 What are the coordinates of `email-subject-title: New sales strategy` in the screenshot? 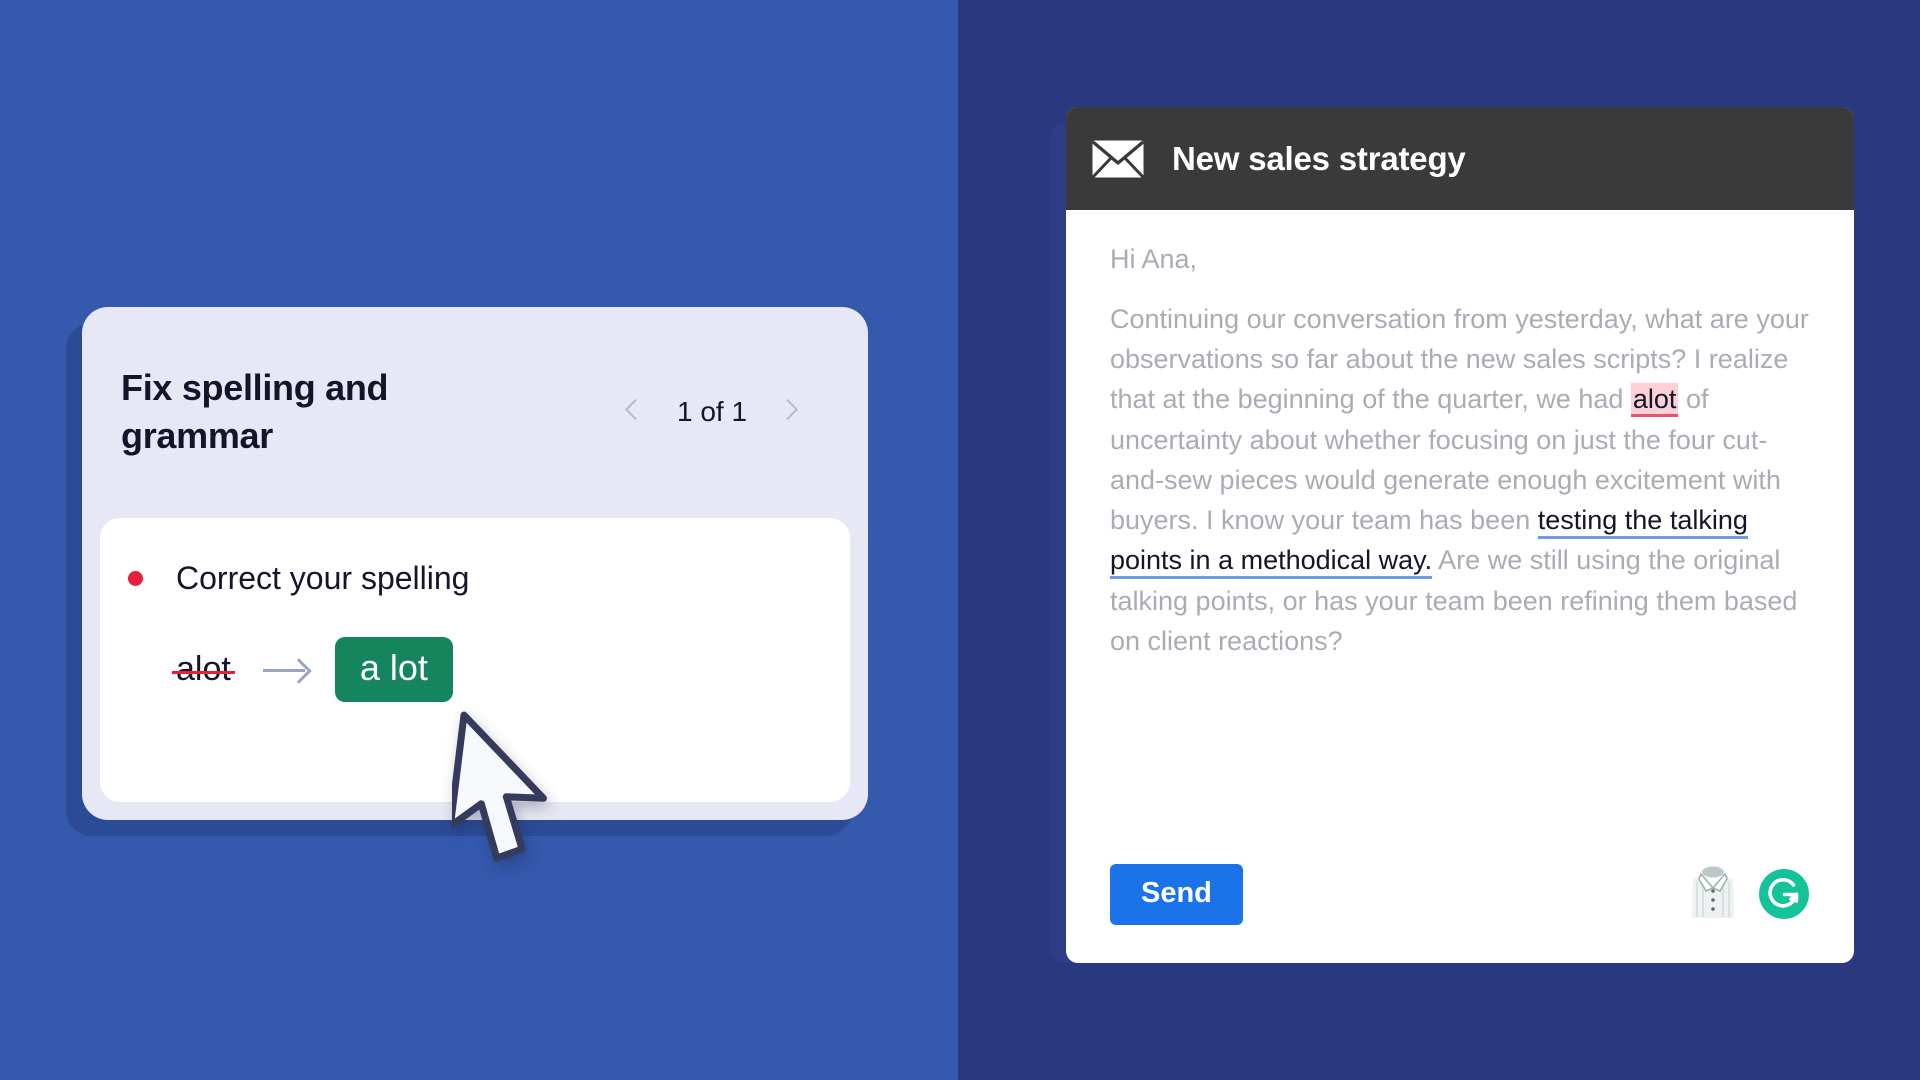 It's located at (1319, 158).